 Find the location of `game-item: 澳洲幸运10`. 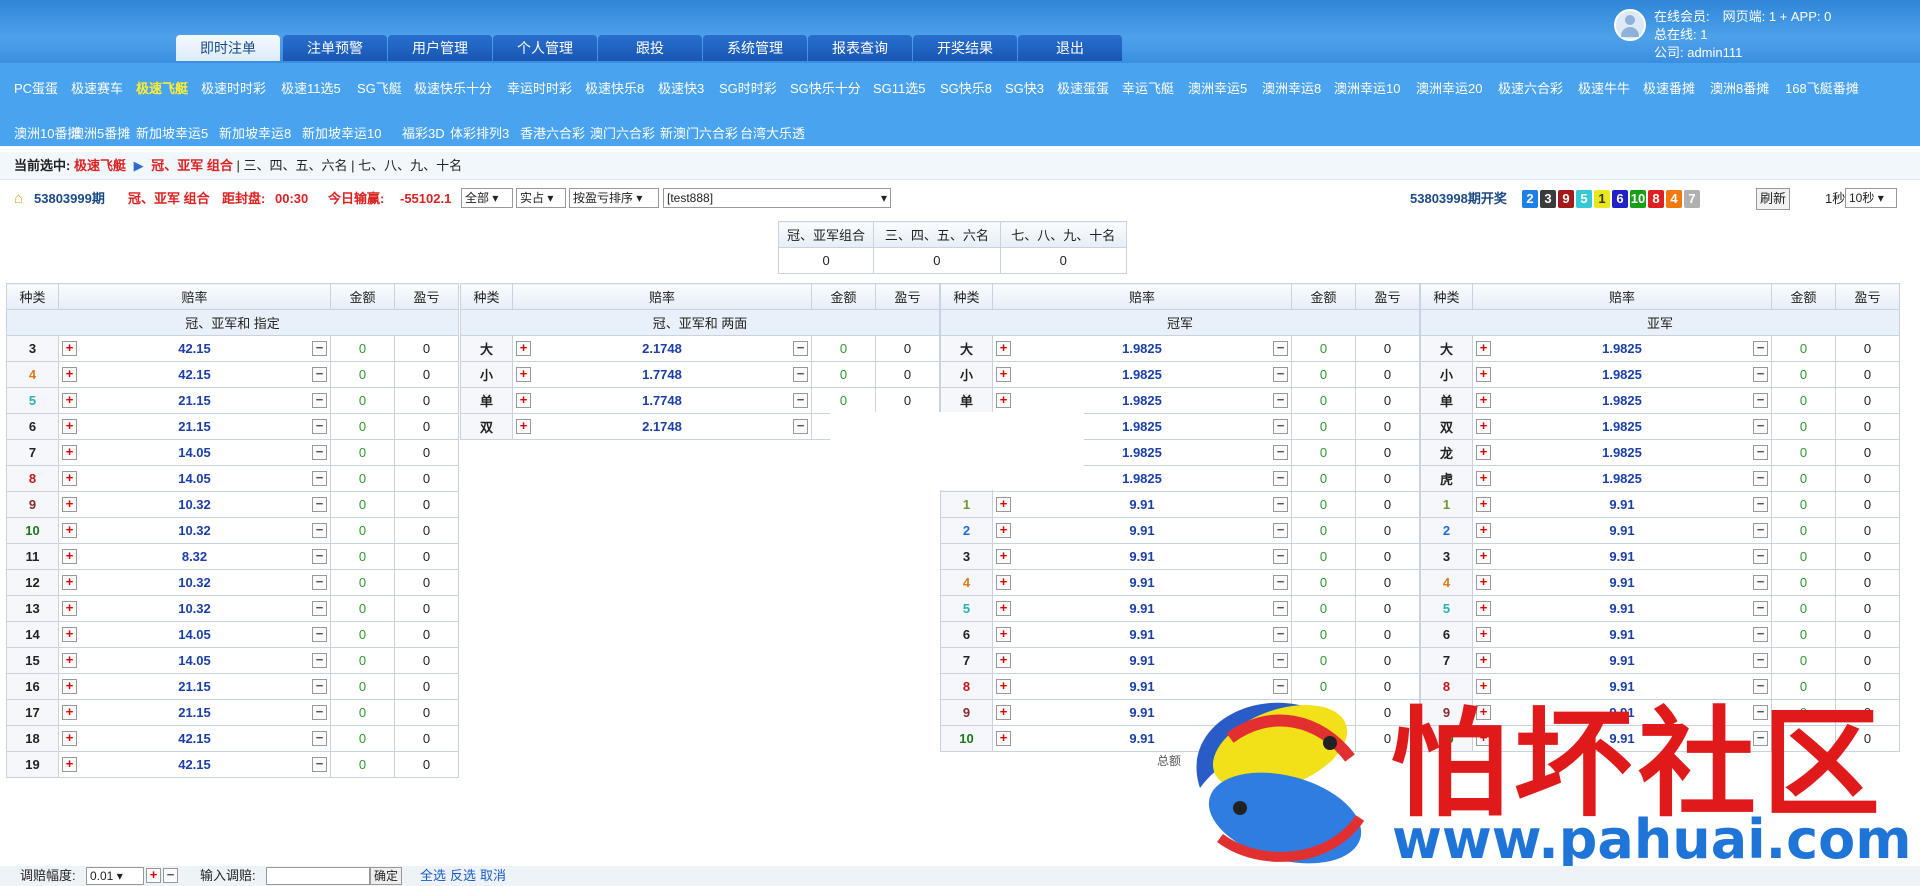

game-item: 澳洲幸运10 is located at coordinates (1367, 87).